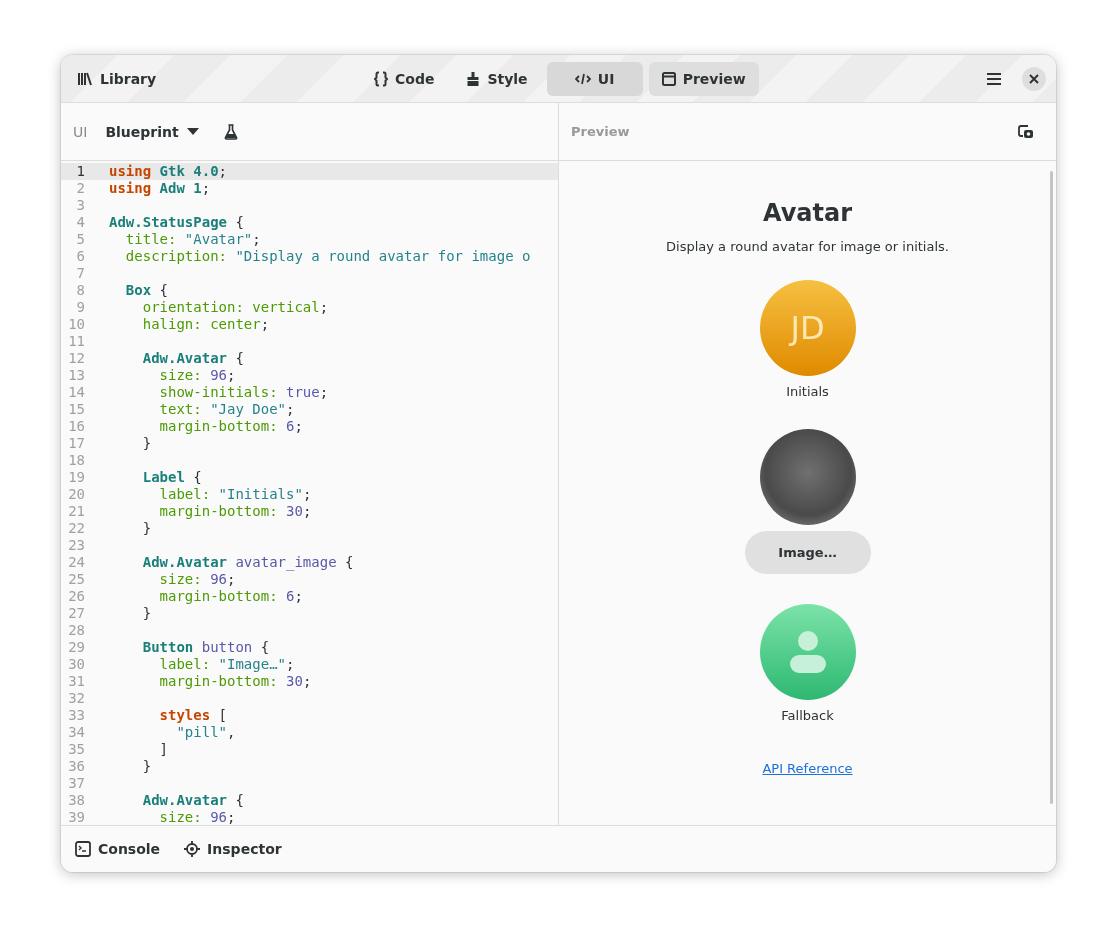 The width and height of the screenshot is (1117, 940). What do you see at coordinates (235, 307) in the screenshot?
I see `code-line: orientation: vertical;` at bounding box center [235, 307].